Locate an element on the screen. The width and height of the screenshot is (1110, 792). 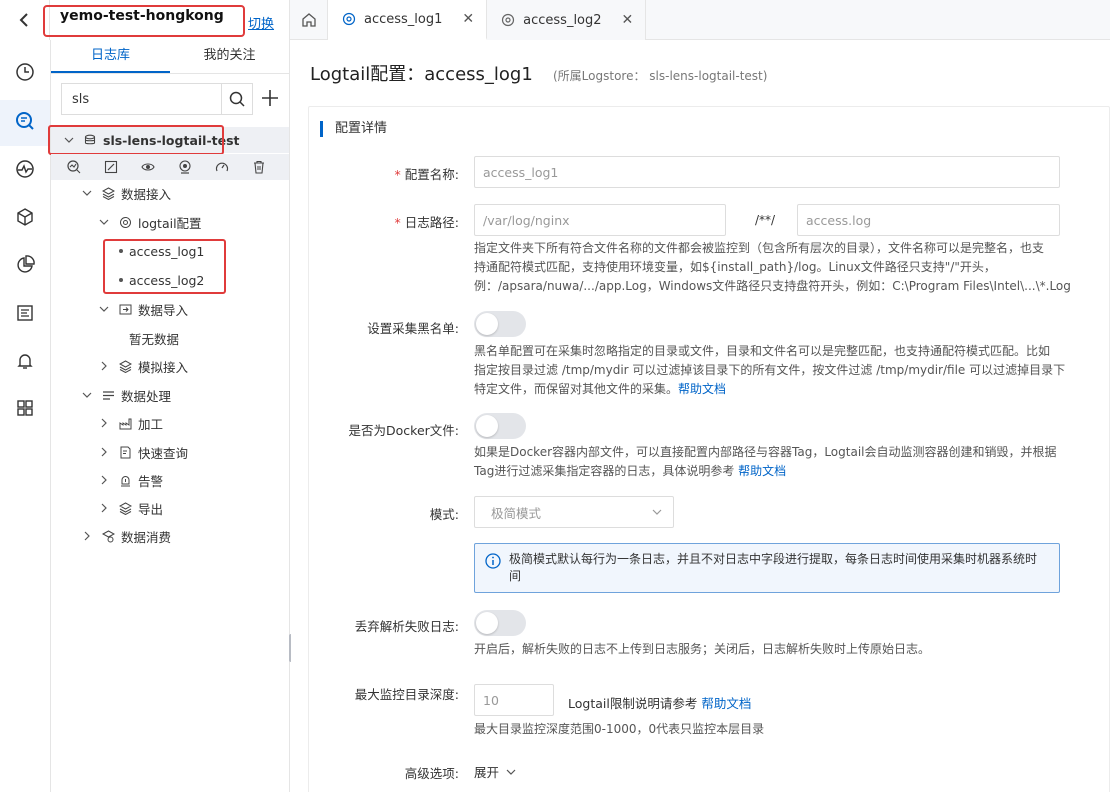
blacklist-toggle is located at coordinates (500, 324).